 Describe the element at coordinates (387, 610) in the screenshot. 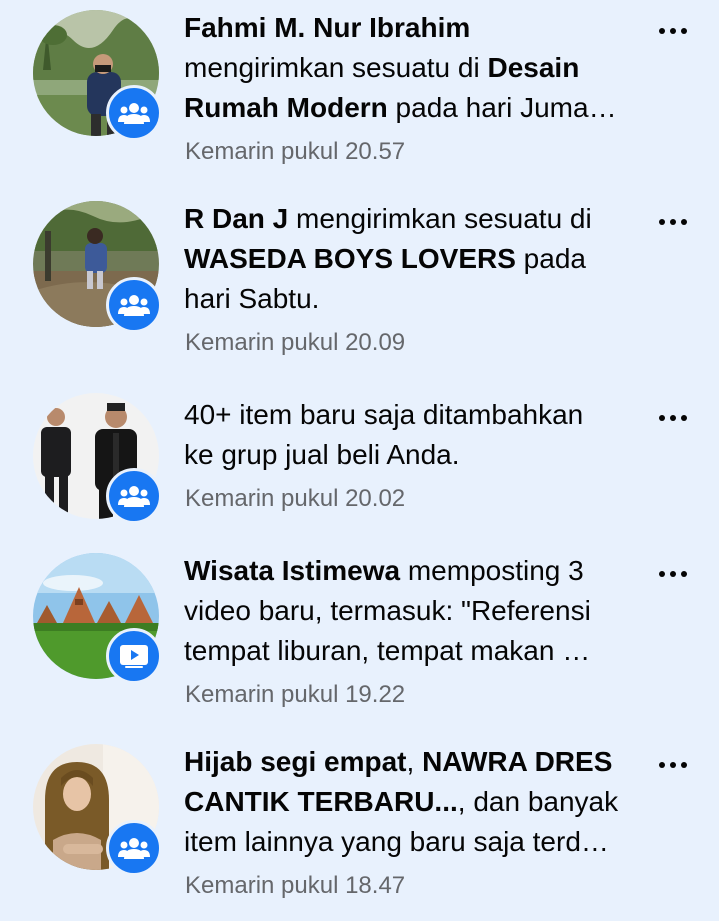

I see `notification-line: video baru, termasuk: "Referensi` at that location.